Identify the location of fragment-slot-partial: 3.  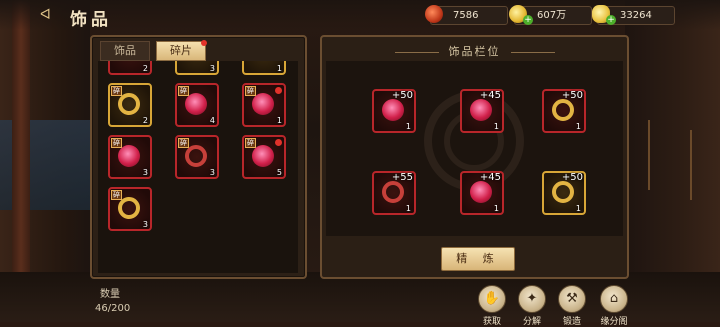
(197, 68).